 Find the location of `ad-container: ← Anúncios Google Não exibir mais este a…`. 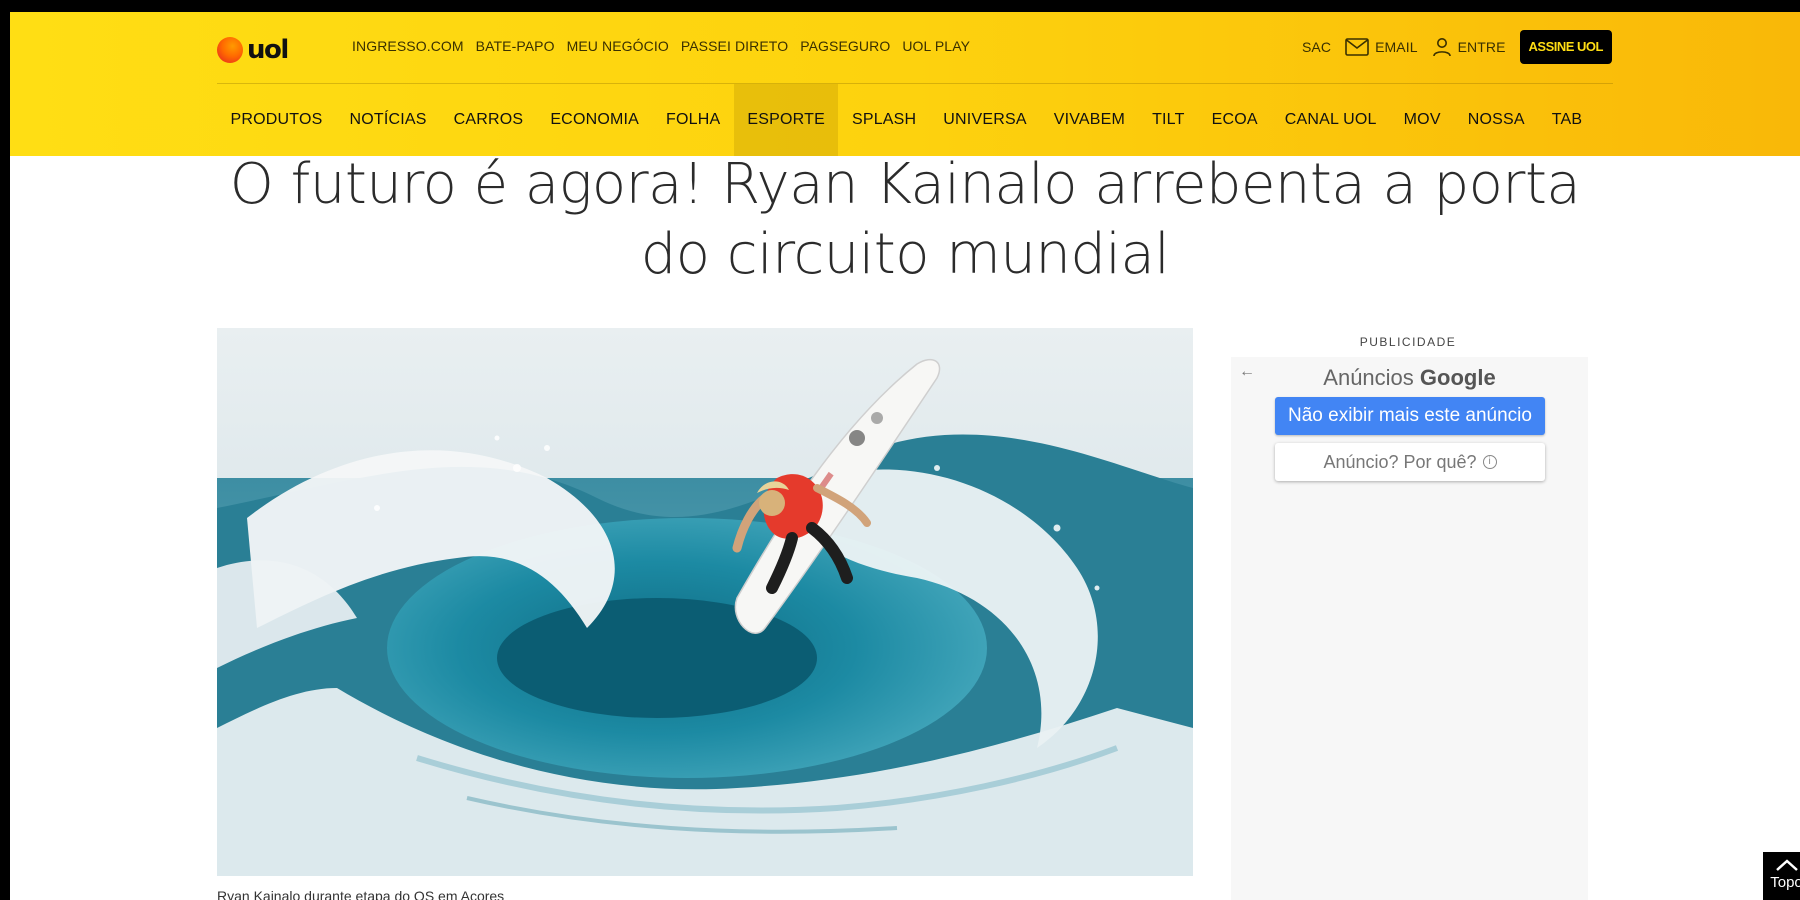

ad-container: ← Anúncios Google Não exibir mais este a… is located at coordinates (1409, 628).